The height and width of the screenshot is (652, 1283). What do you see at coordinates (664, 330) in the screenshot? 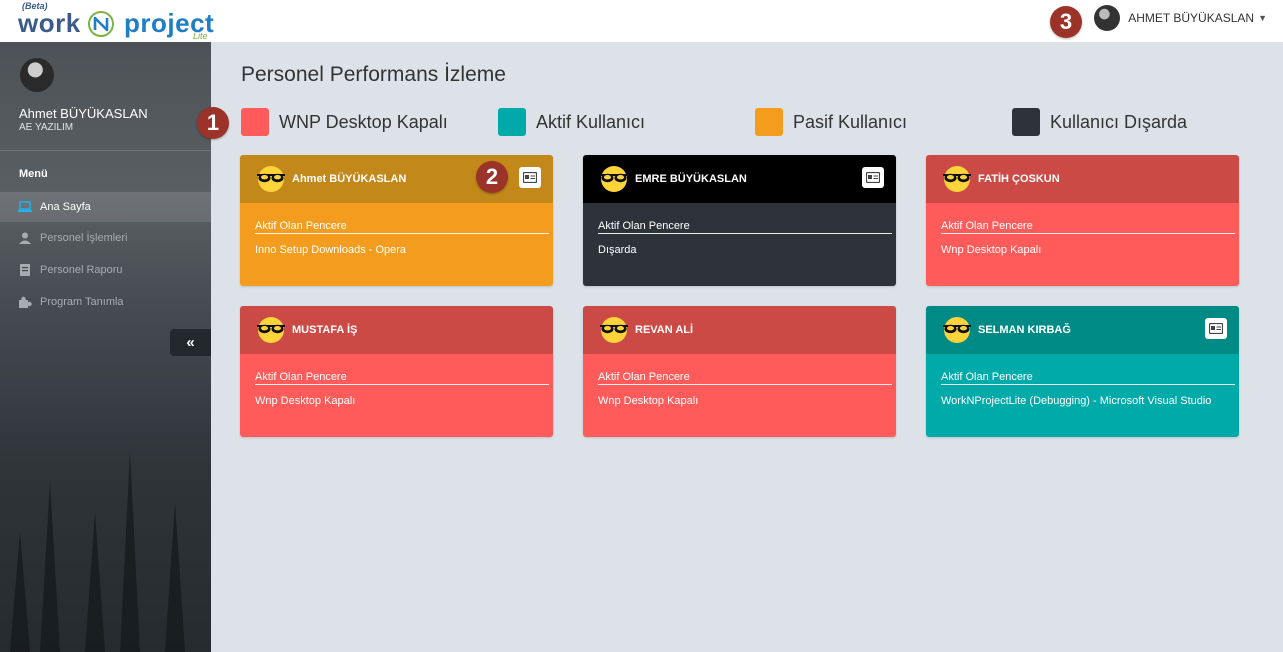
I see `card-person-name: REVAN ALİ` at bounding box center [664, 330].